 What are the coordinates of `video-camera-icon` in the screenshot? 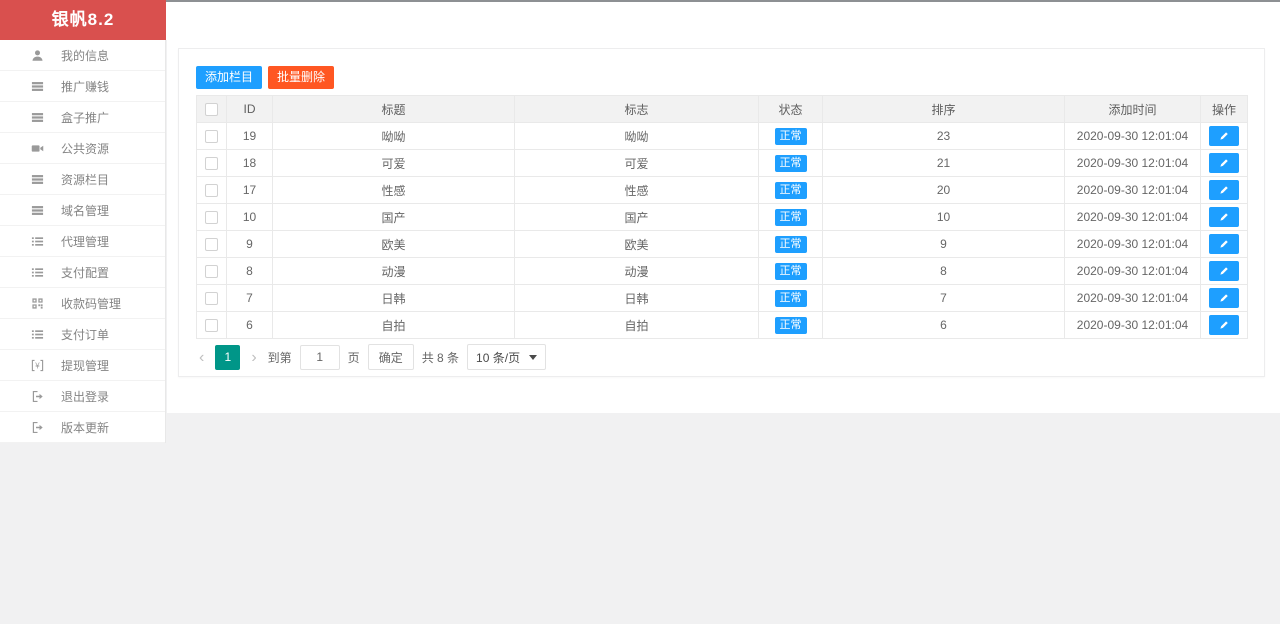 It's located at (37, 148).